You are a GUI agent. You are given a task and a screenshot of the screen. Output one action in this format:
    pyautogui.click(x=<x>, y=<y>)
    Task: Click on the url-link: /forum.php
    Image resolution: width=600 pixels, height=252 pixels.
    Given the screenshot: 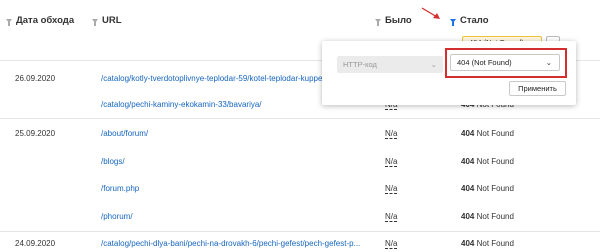 What is the action you would take?
    pyautogui.click(x=120, y=188)
    